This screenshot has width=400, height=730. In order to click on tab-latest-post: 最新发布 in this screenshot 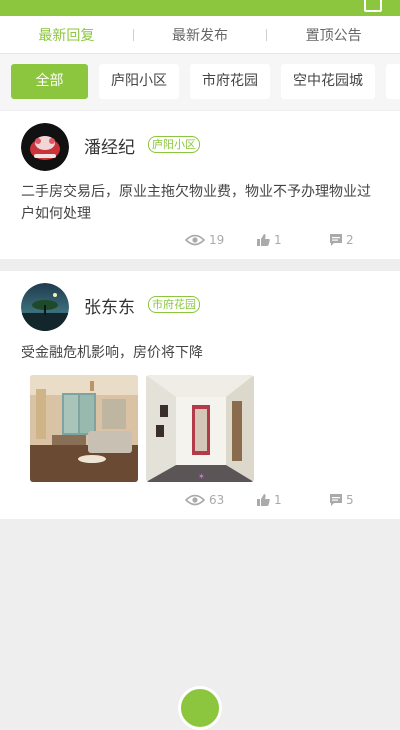, I will do `click(200, 35)`.